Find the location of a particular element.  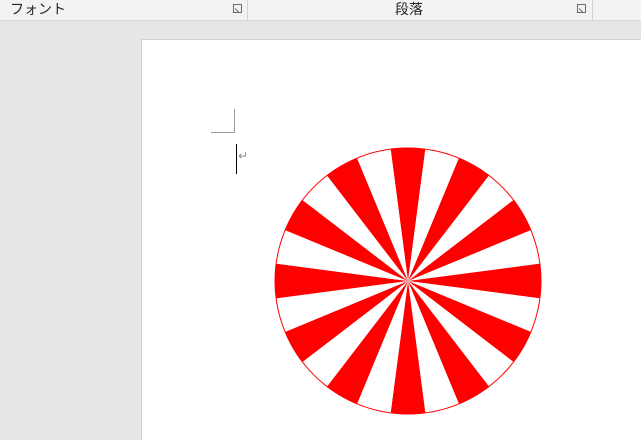

margin-corner-mark is located at coordinates (223, 121).